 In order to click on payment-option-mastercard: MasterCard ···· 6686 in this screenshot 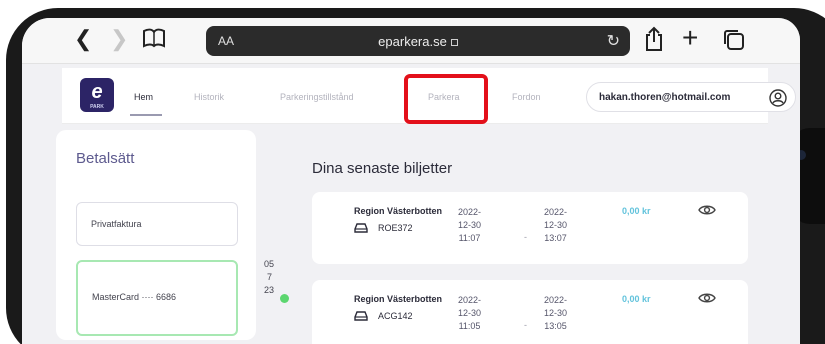, I will do `click(157, 298)`.